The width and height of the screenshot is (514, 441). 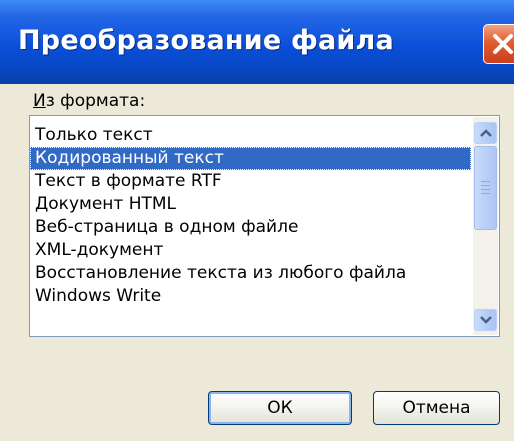 What do you see at coordinates (250, 204) in the screenshot?
I see `list-item: Документ HTML` at bounding box center [250, 204].